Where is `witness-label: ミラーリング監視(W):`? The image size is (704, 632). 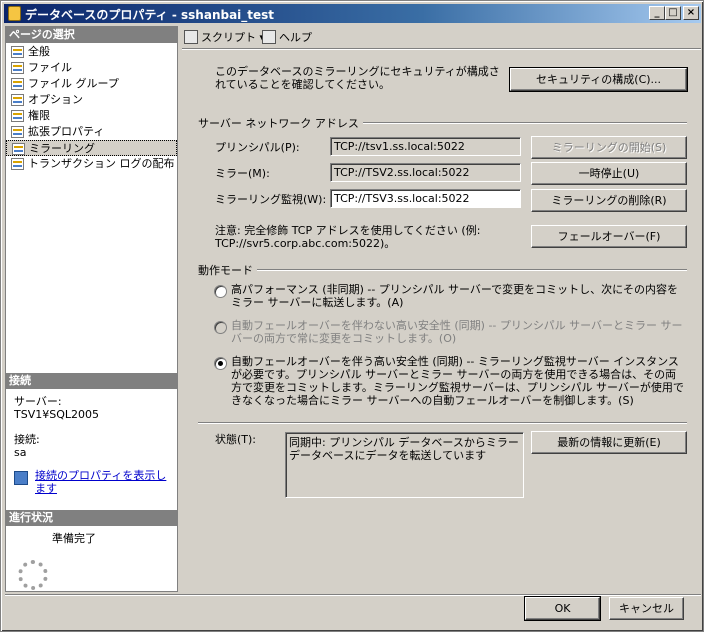
witness-label: ミラーリング監視(W): is located at coordinates (271, 199).